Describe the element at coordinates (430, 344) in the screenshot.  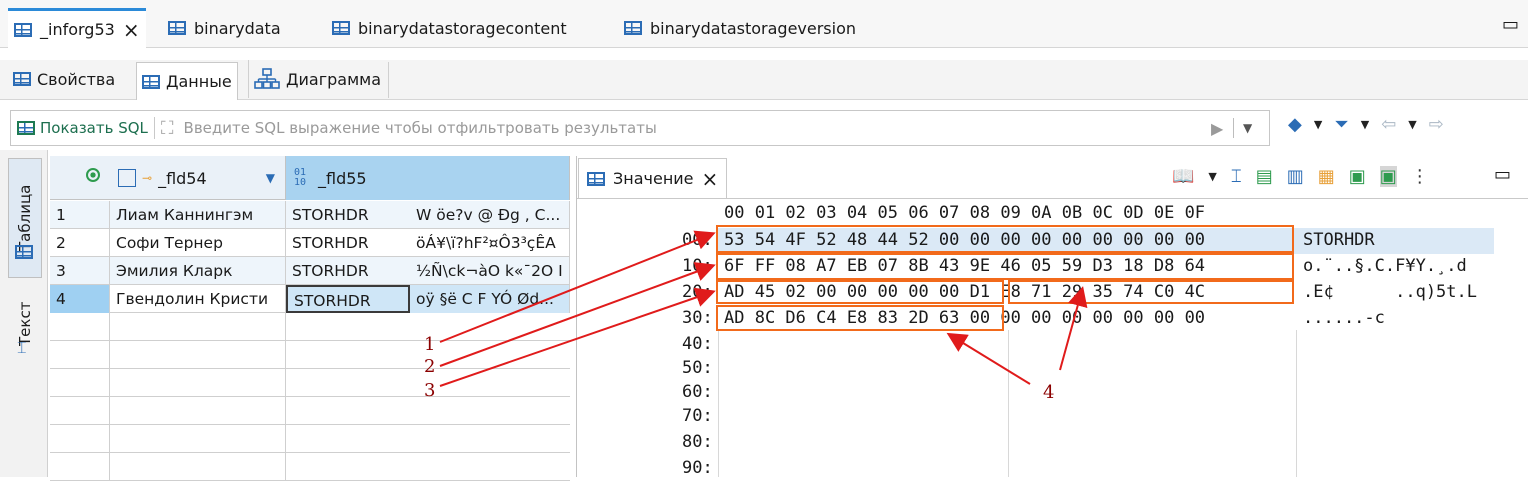
I see `annotation-label: 1` at that location.